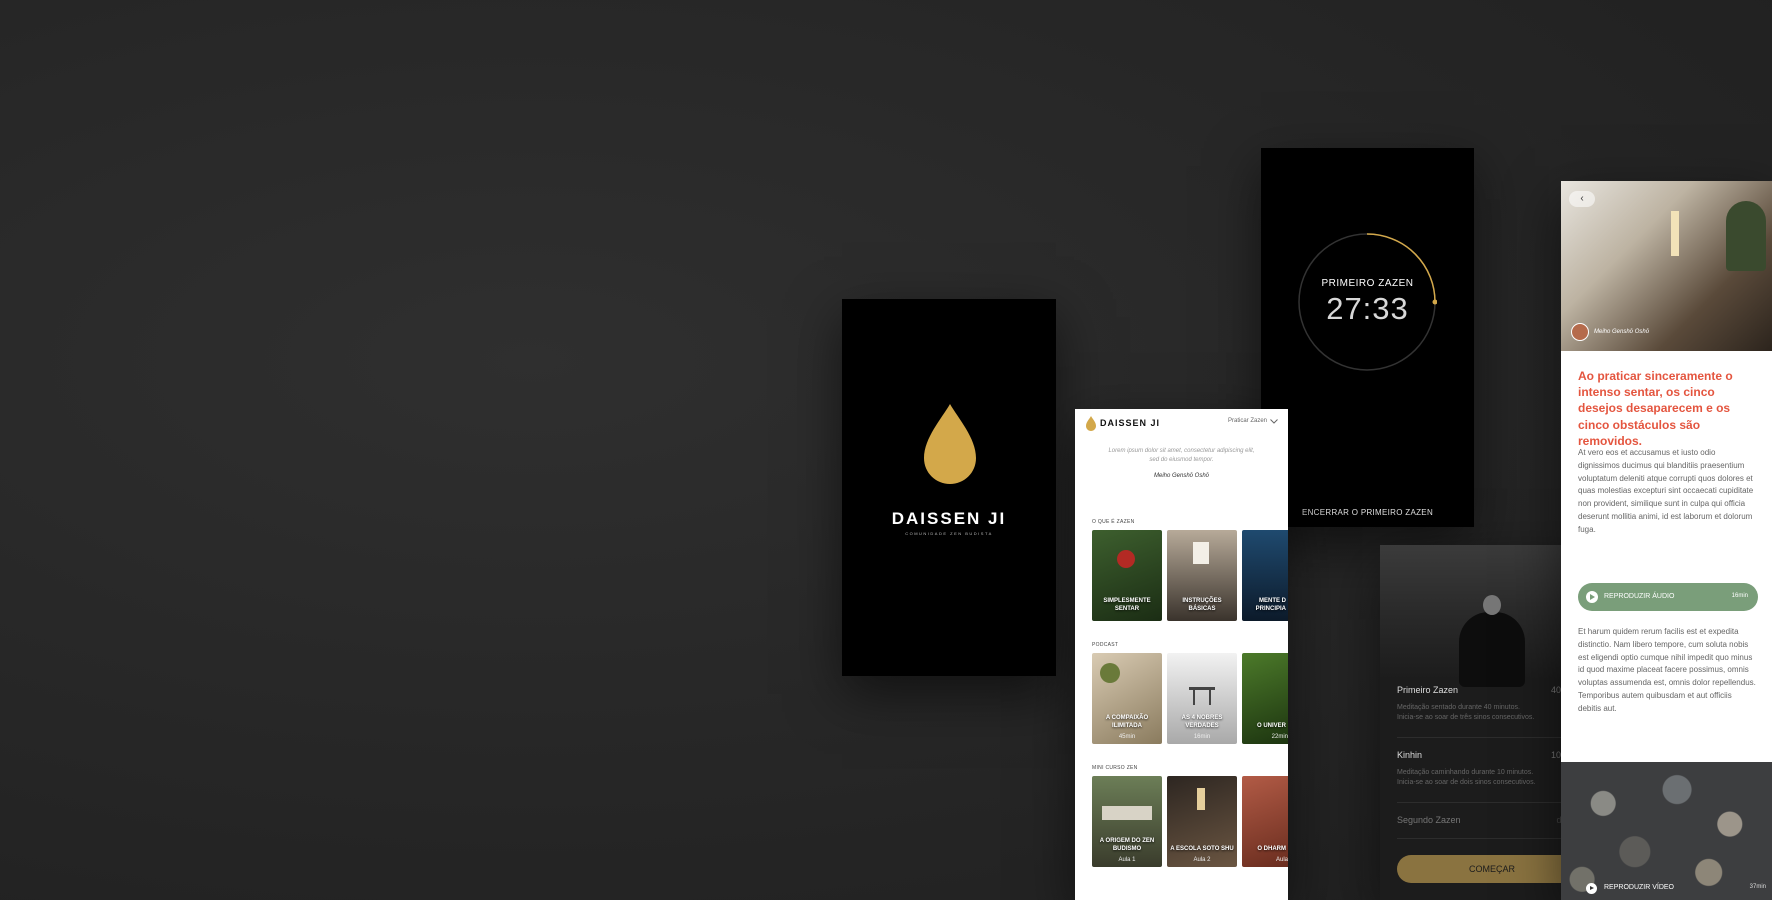 This screenshot has width=1772, height=900. I want to click on card-lesson: Aula, so click(1281, 860).